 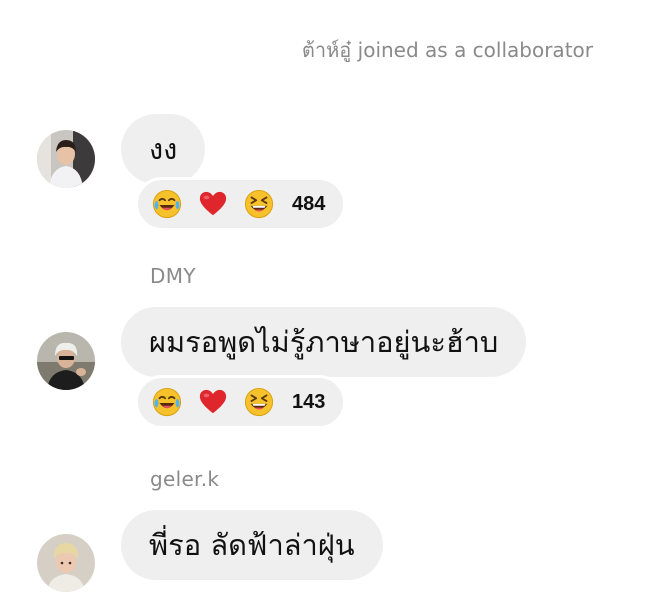 I want to click on comment-bubble-2: ผมรอพูดไม่รู้ภาษาอยู่นะฮ้าบ, so click(x=324, y=342).